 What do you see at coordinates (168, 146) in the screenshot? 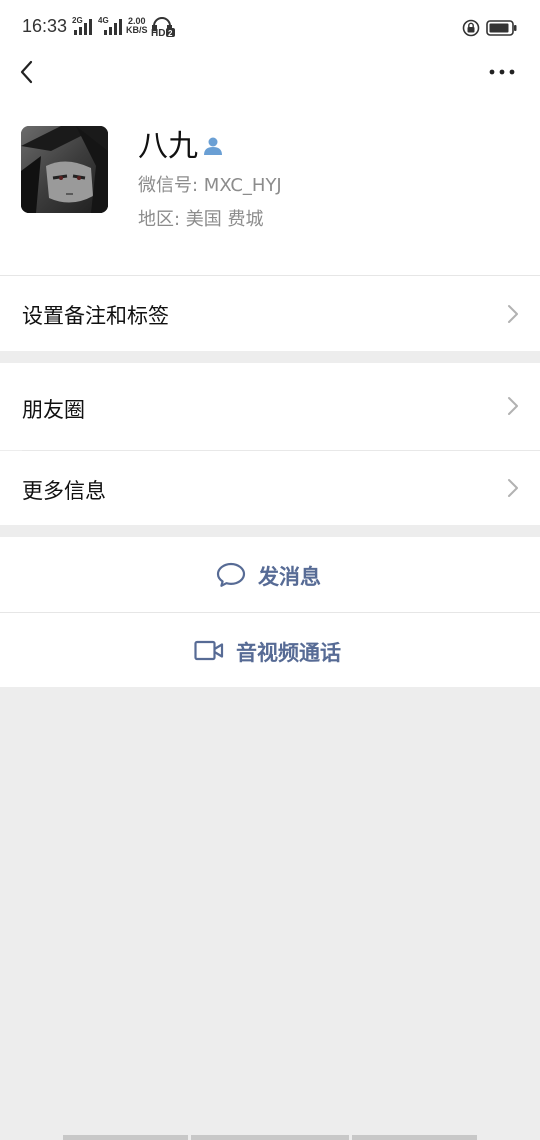
I see `profile-name: 八九` at bounding box center [168, 146].